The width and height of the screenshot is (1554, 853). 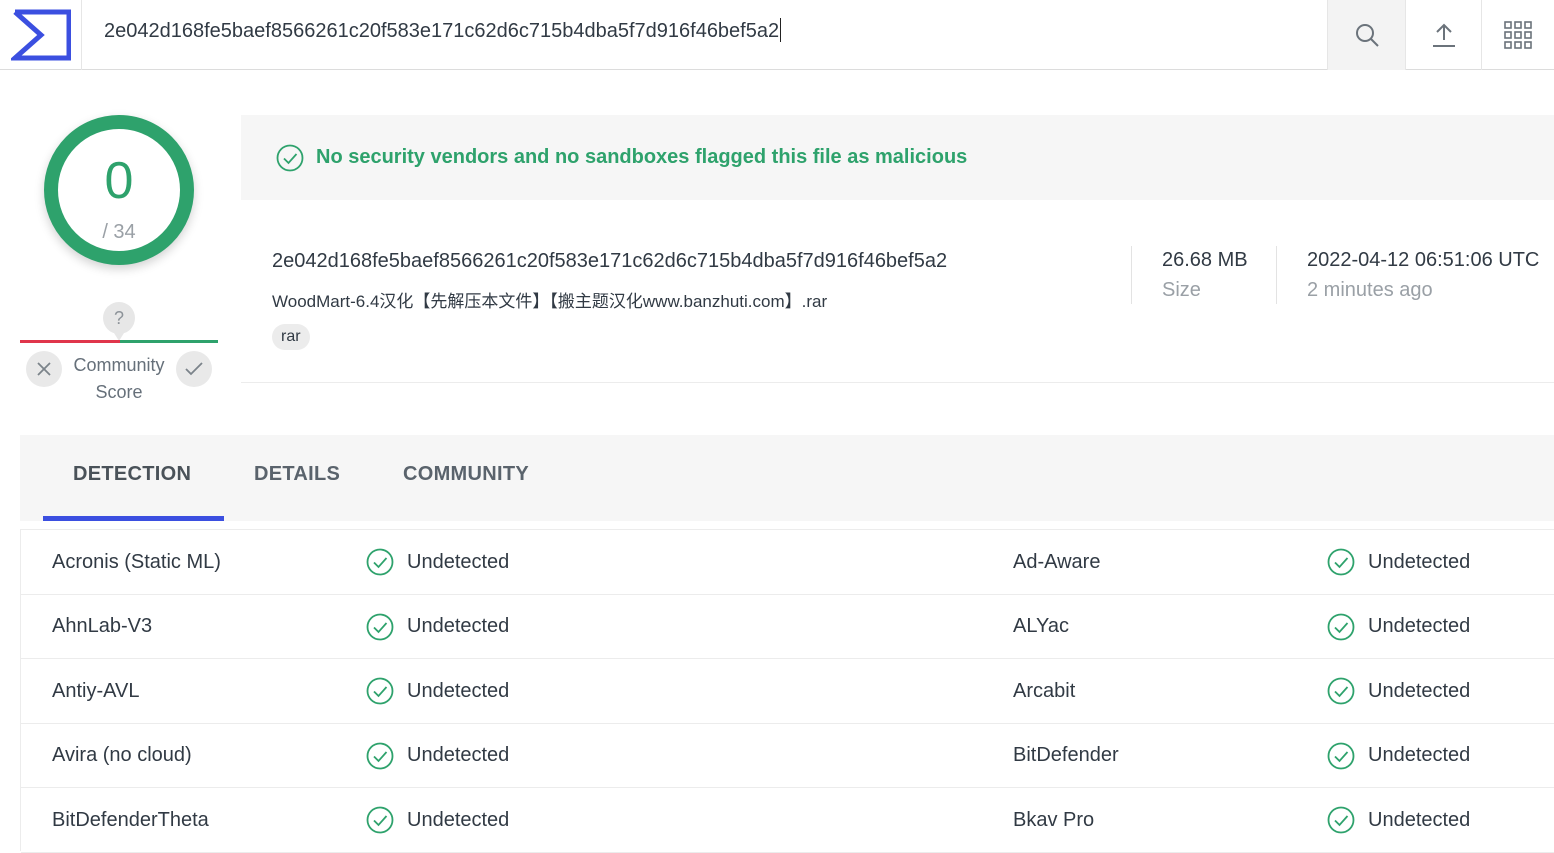 What do you see at coordinates (1044, 690) in the screenshot?
I see `vendor-name: Arcabit` at bounding box center [1044, 690].